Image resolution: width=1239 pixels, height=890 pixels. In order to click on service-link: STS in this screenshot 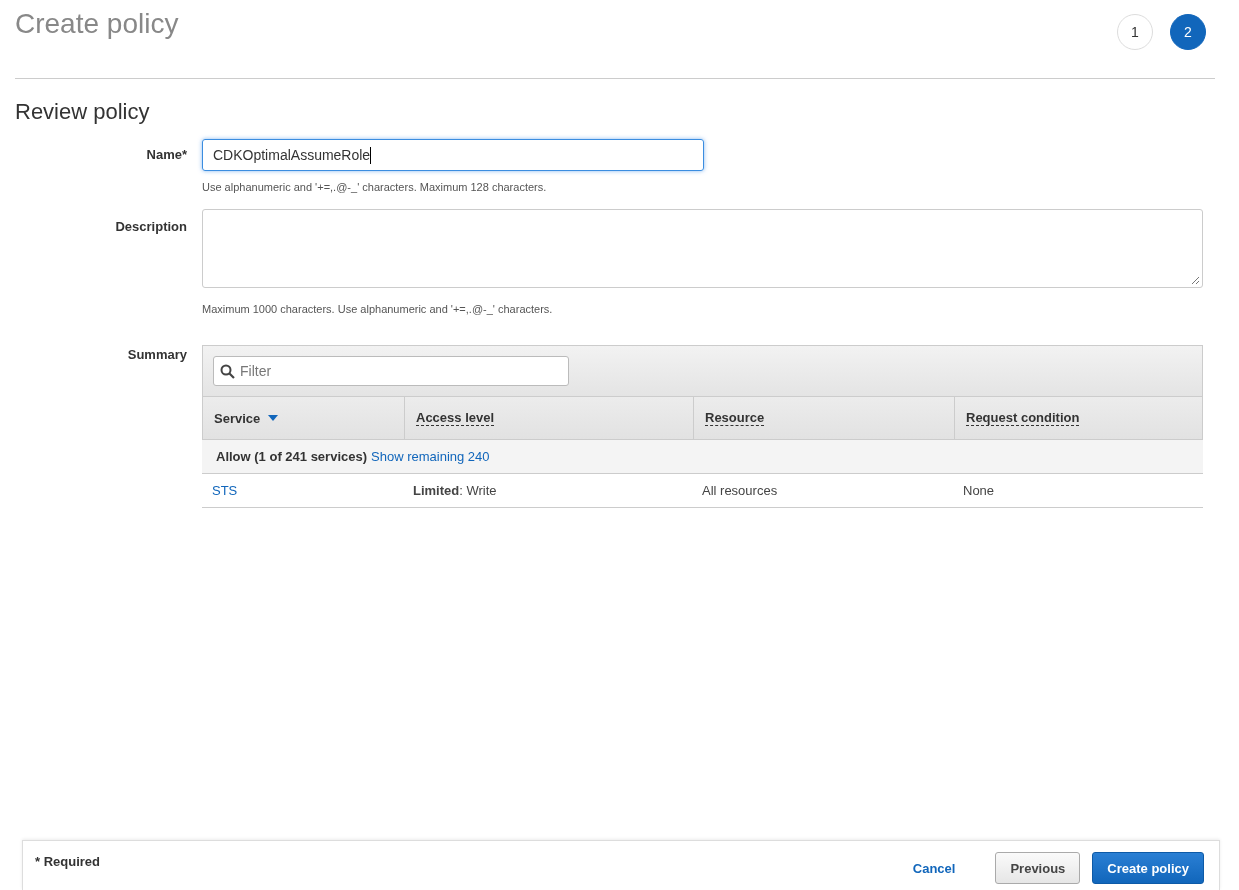, I will do `click(225, 490)`.